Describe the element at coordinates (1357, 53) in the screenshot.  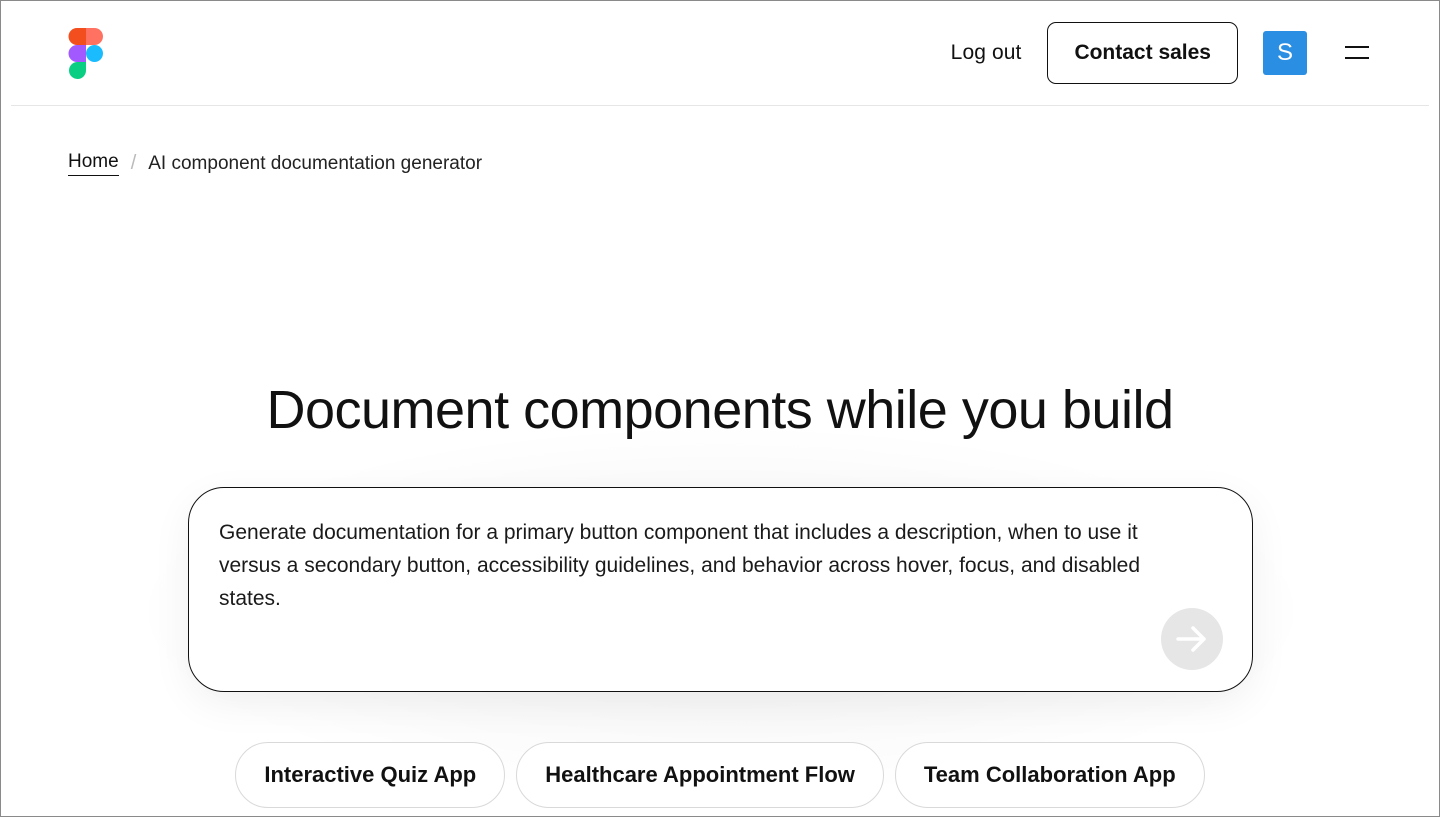
I see `hamburger-menu-icon` at that location.